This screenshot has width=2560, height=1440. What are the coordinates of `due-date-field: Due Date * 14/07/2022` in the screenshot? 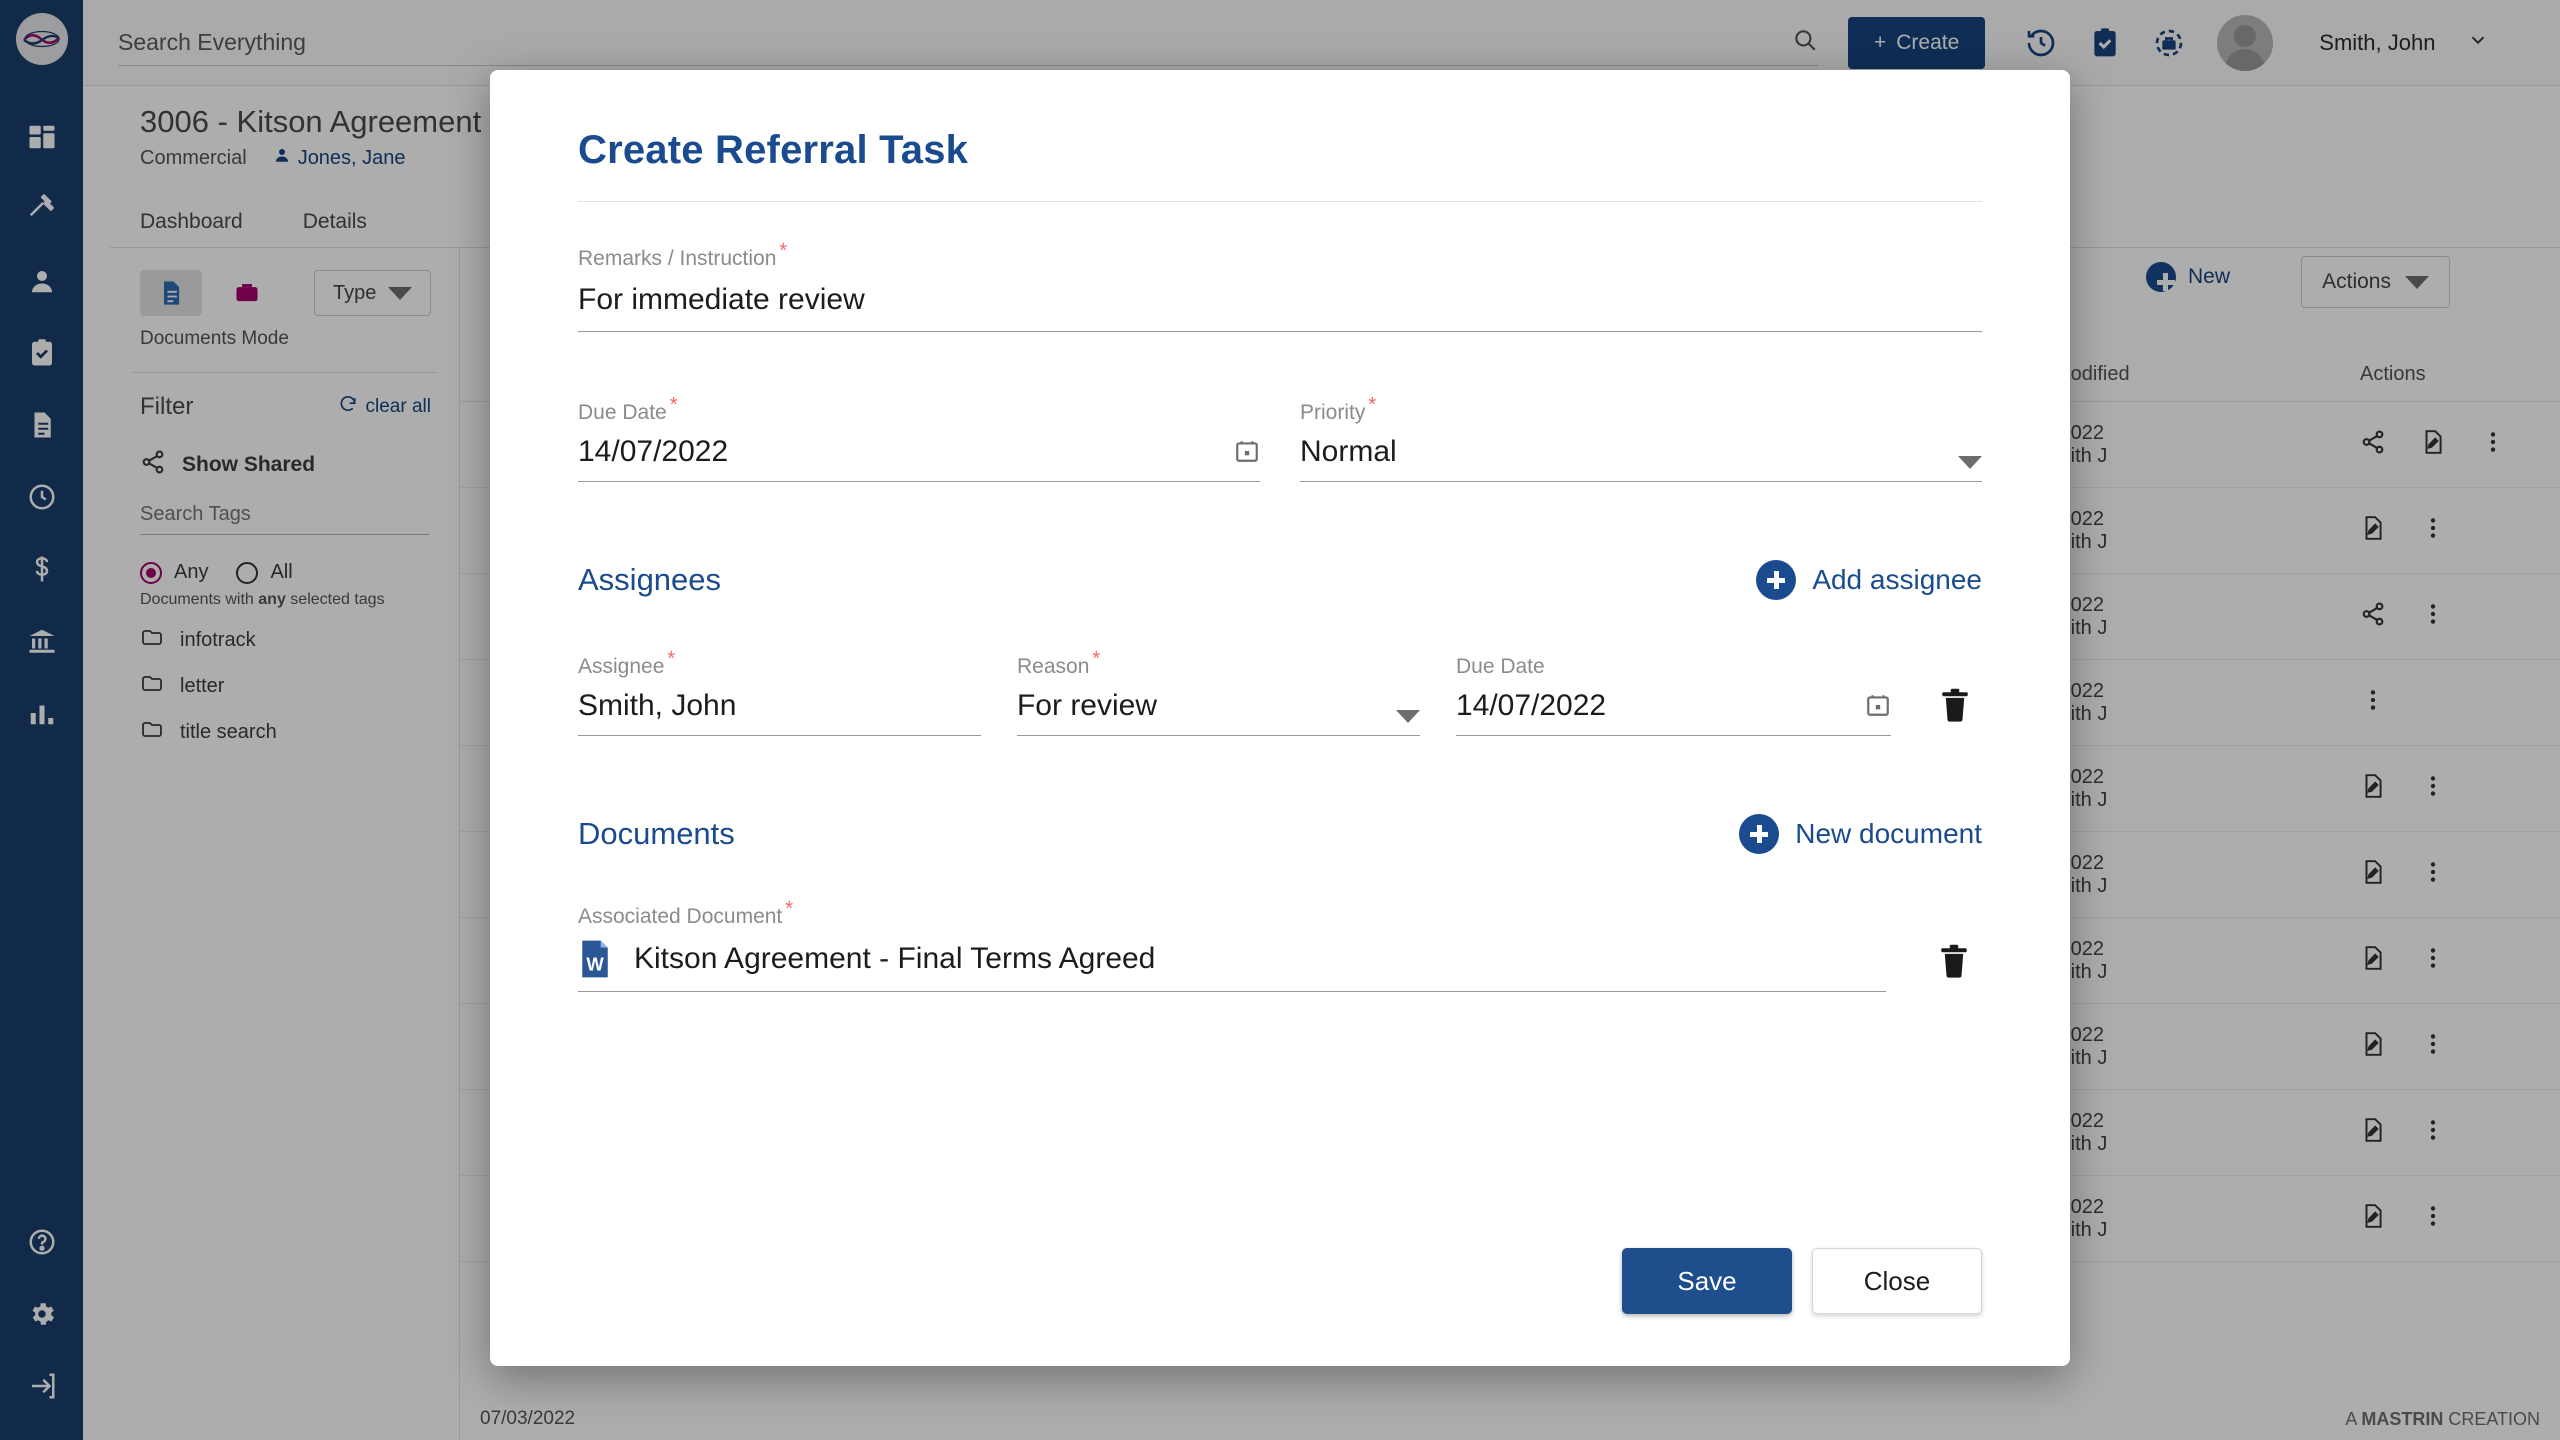 It's located at (919, 438).